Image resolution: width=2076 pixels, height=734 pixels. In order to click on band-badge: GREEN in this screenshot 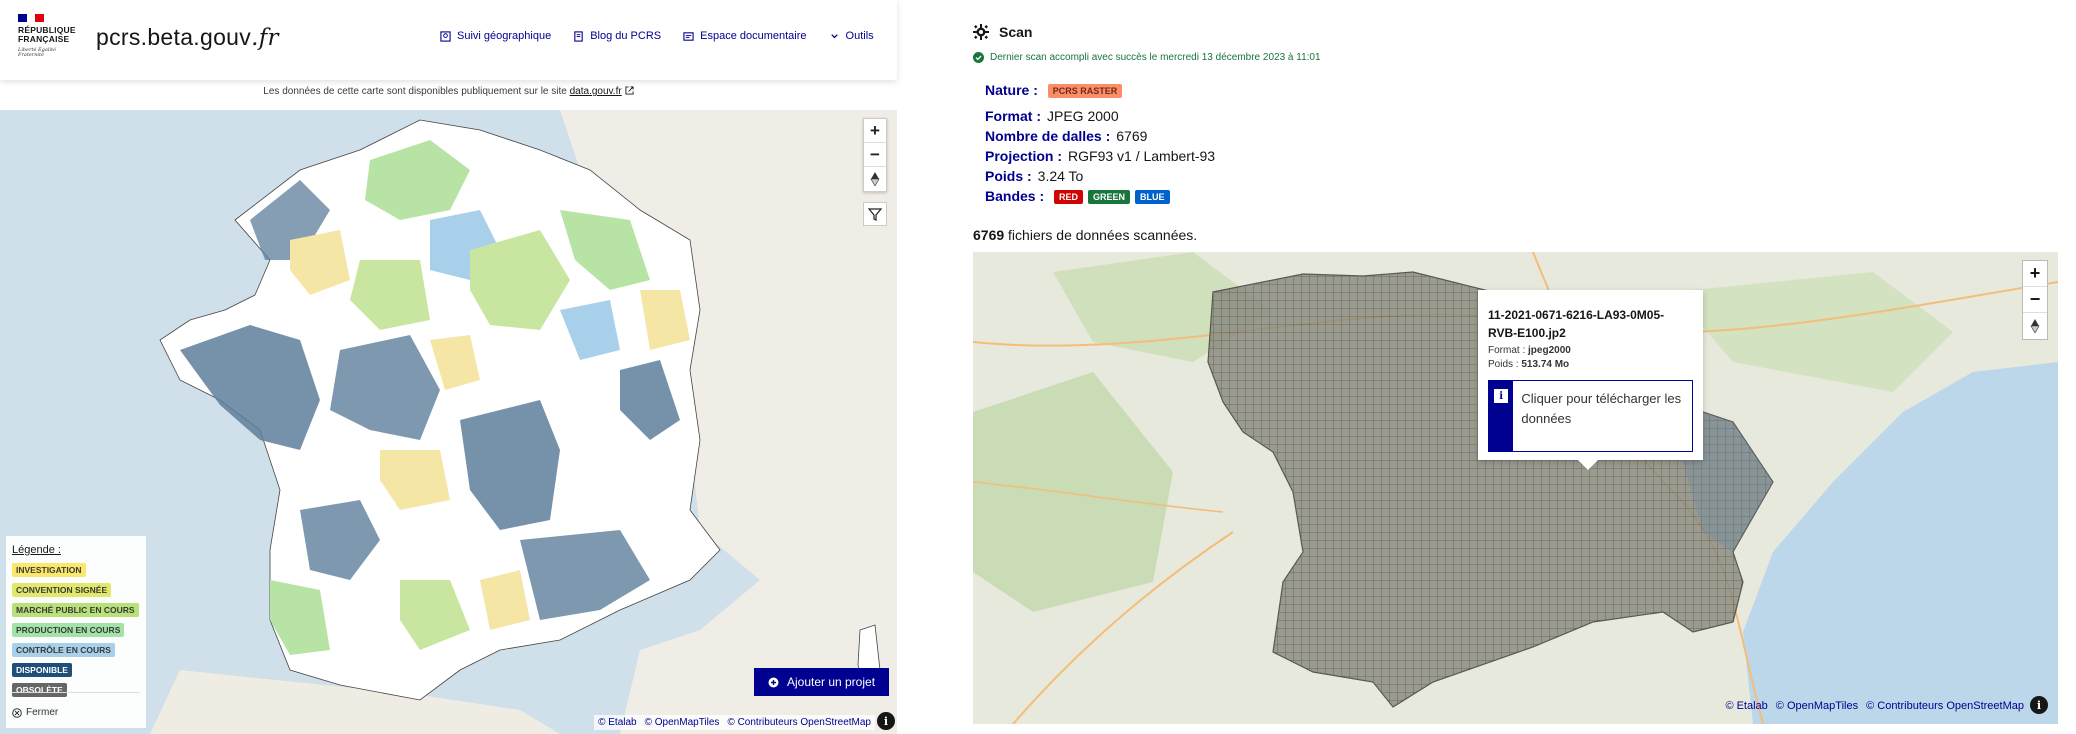, I will do `click(1109, 197)`.